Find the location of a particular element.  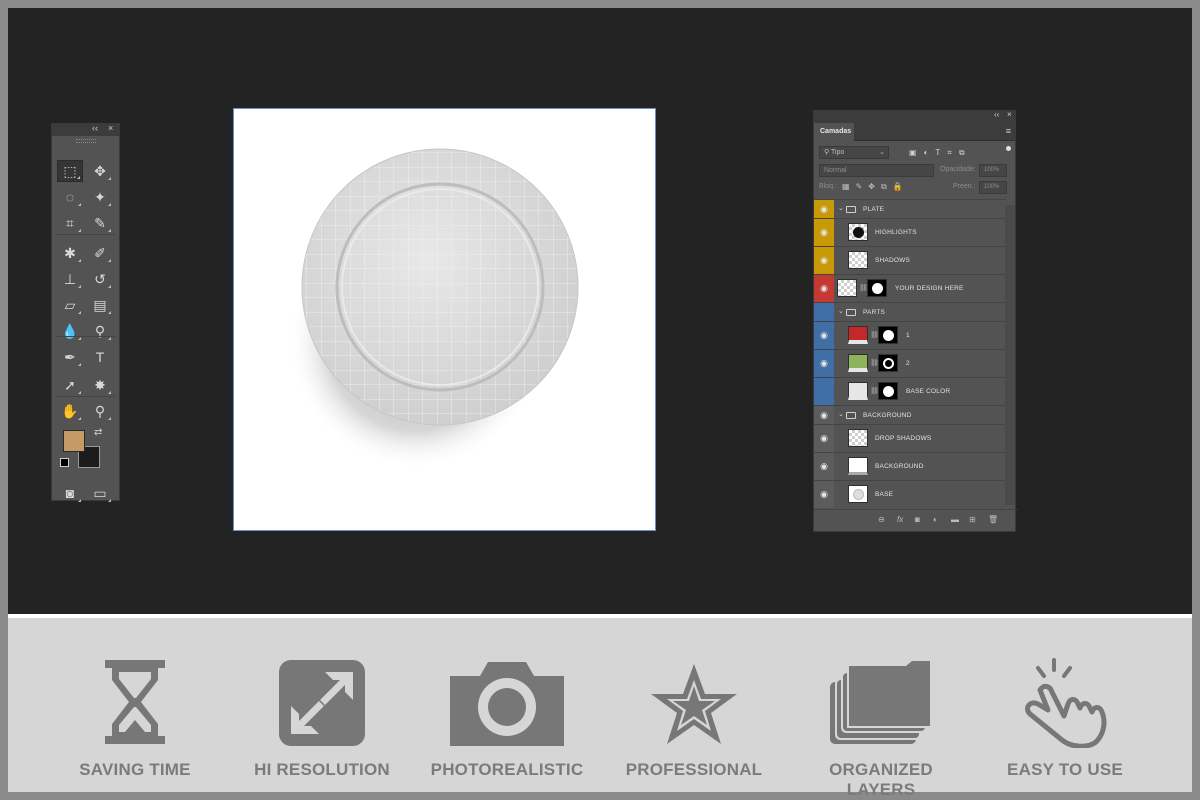

feature-label: HI RESOLUTION is located at coordinates (322, 769).